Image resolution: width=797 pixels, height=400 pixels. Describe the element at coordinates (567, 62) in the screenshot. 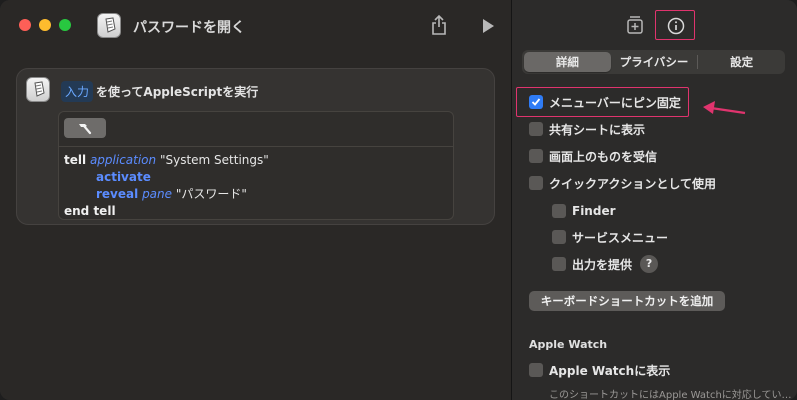

I see `tab-details: 詳細` at that location.